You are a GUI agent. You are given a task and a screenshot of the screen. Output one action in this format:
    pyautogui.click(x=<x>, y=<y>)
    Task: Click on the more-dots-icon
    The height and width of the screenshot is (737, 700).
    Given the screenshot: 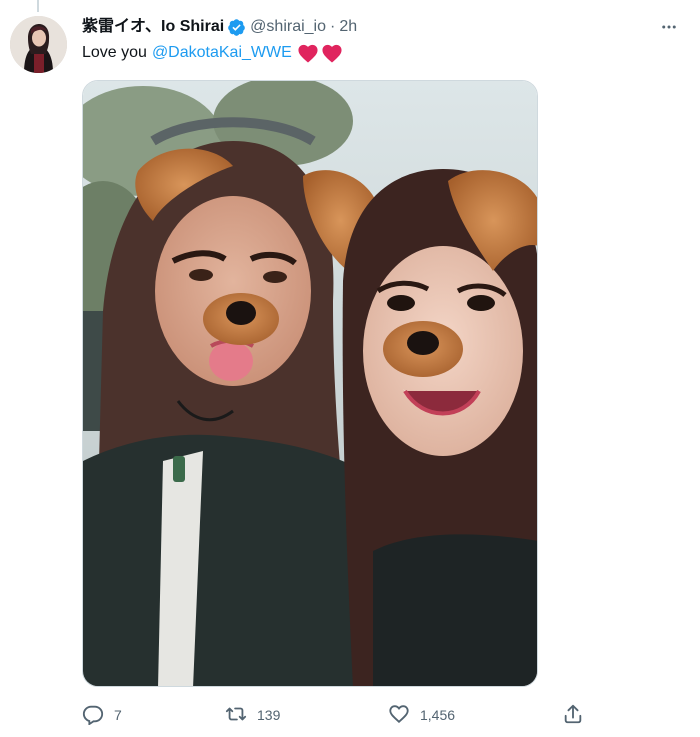 What is the action you would take?
    pyautogui.click(x=669, y=27)
    